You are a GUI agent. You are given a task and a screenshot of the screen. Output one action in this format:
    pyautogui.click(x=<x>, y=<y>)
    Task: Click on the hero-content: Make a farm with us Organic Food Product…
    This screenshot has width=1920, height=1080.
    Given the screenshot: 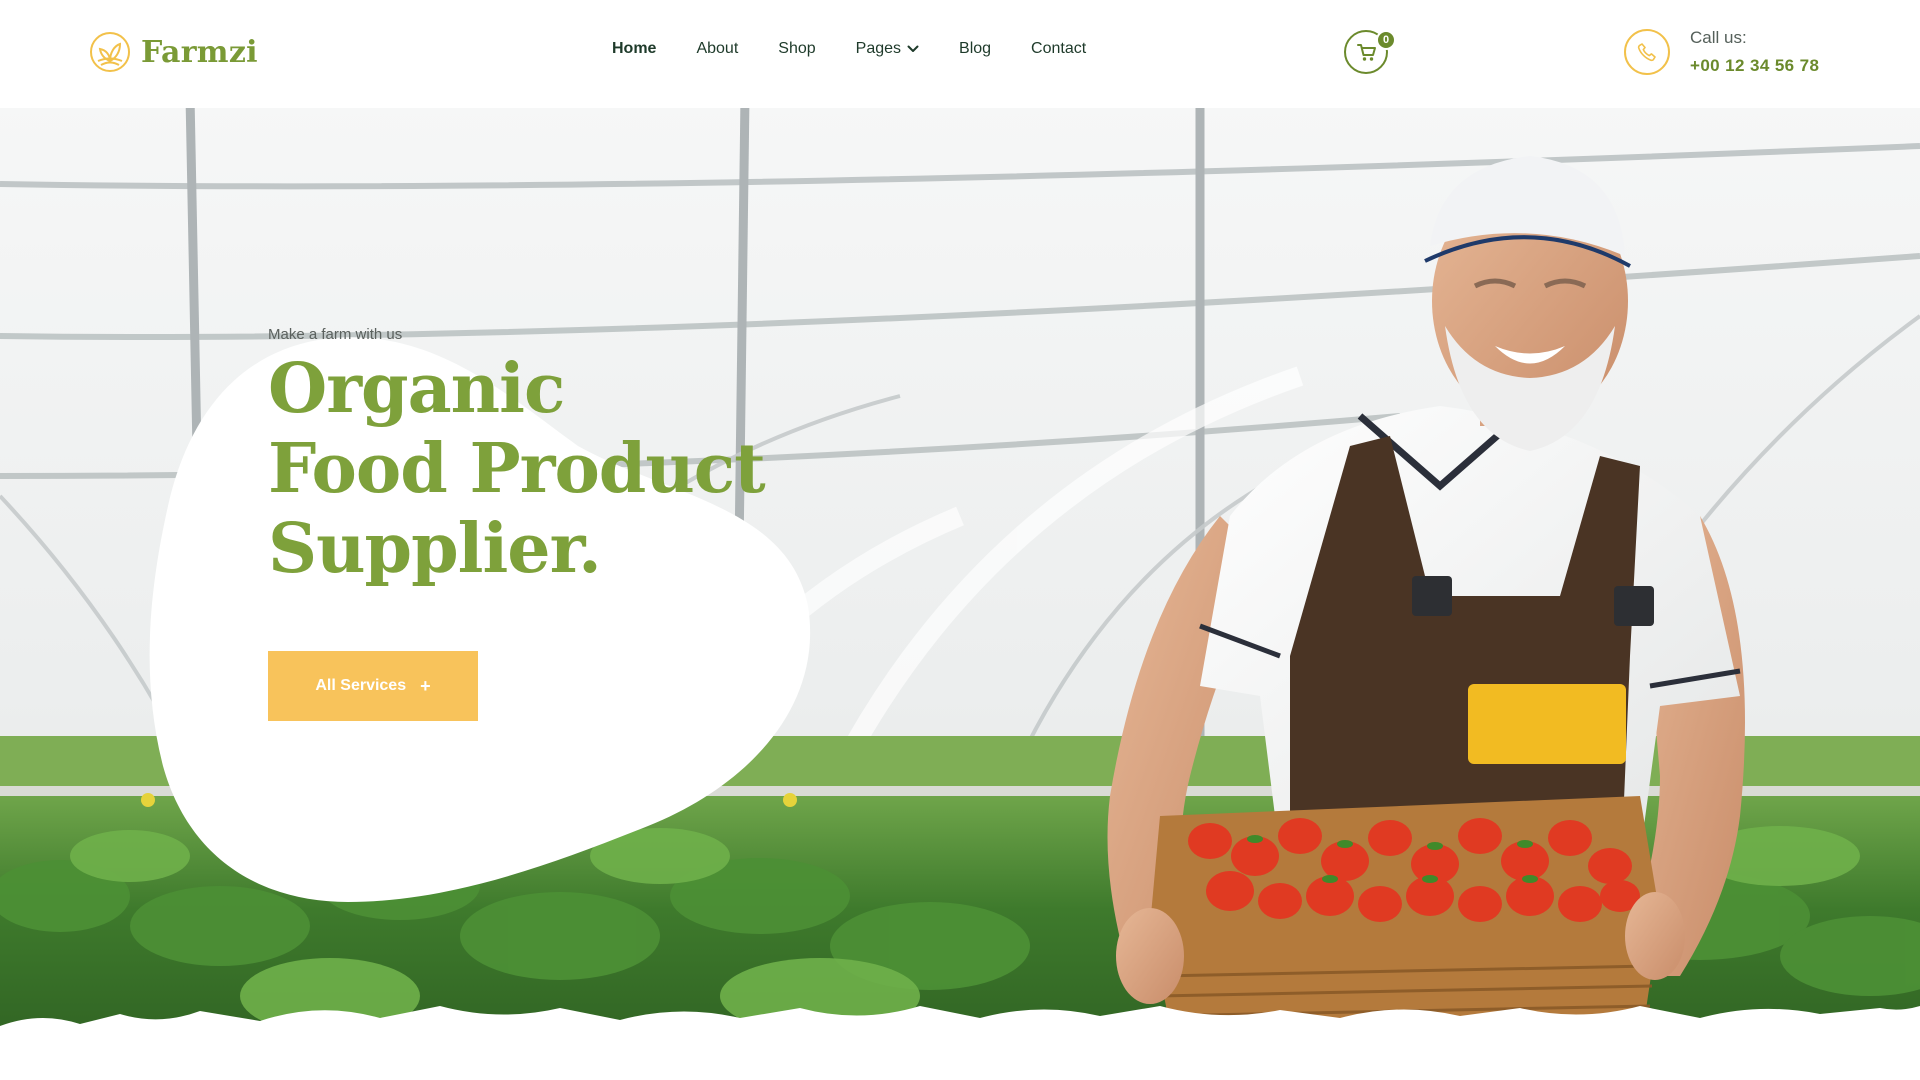 What is the action you would take?
    pyautogui.click(x=528, y=457)
    